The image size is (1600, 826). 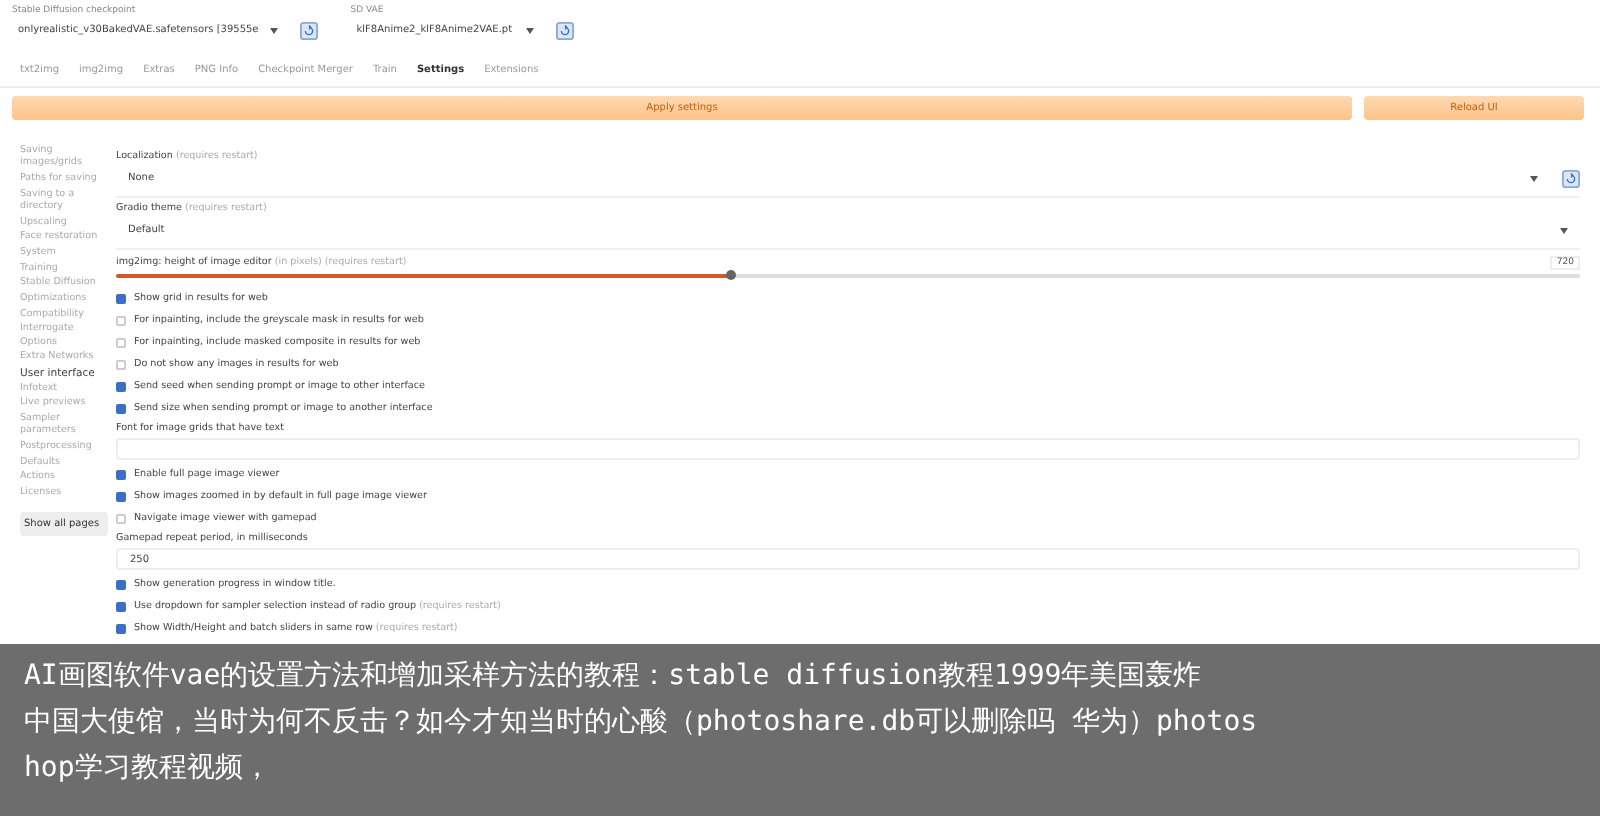 I want to click on caption-line: AI画图软件vae的设置方法和增加采样方法的教程：stable diffusion教程1999年美国轰炸, so click(x=614, y=677).